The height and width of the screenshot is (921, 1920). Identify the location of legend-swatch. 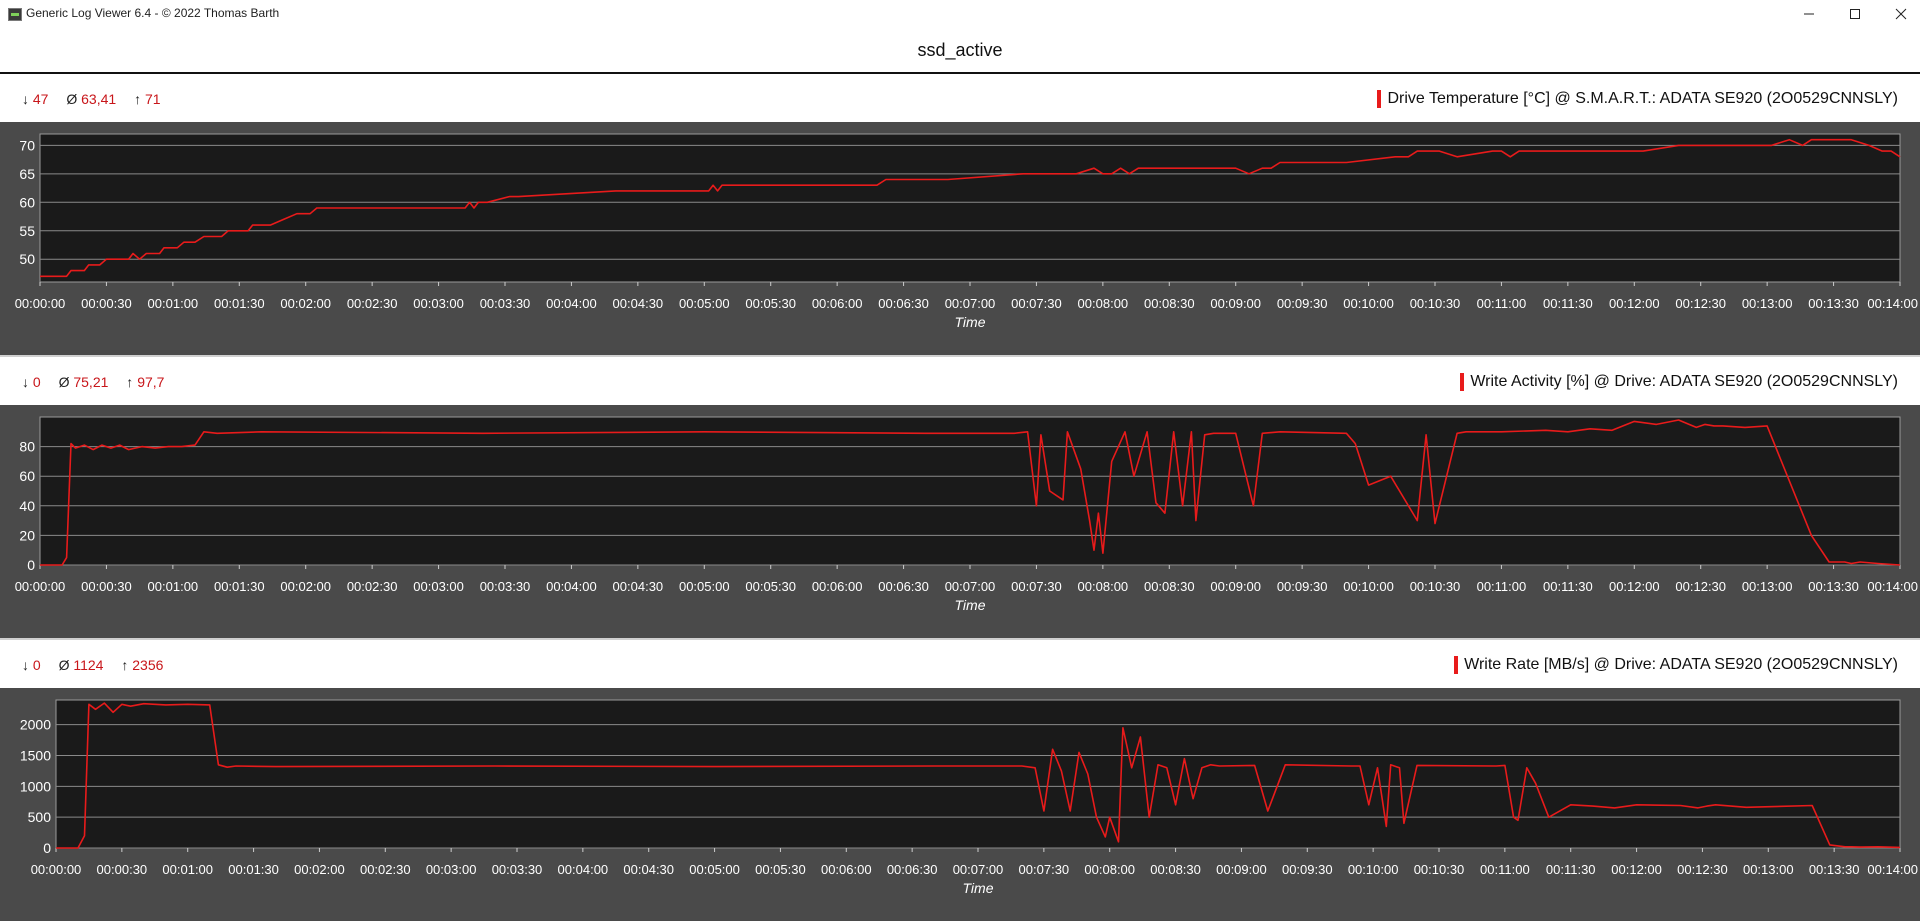
(1456, 665).